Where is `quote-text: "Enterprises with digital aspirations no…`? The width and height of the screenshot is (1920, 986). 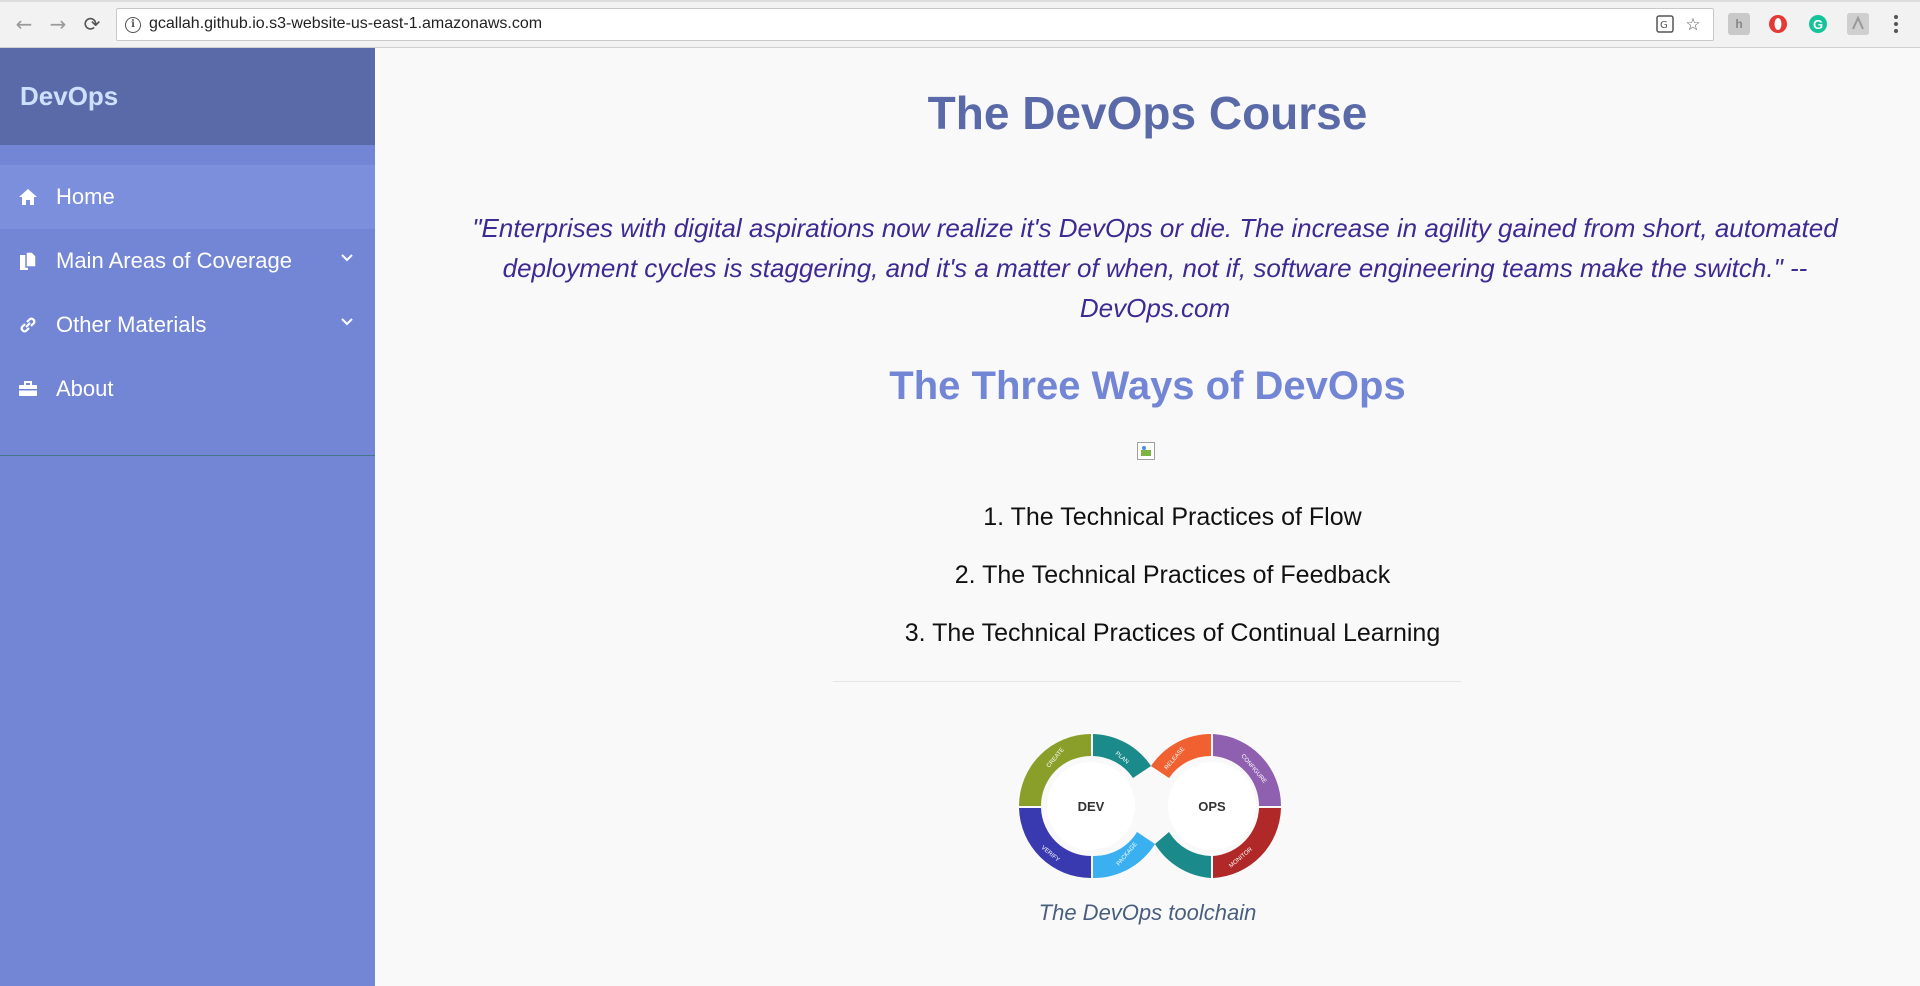
quote-text: "Enterprises with digital aspirations no… is located at coordinates (1155, 268).